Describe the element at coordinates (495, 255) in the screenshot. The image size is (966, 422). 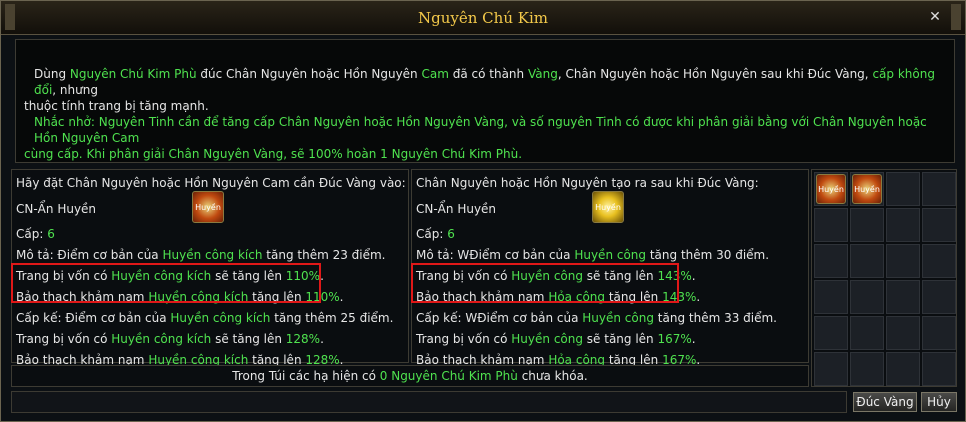
I see `text-segment: Mô tả: WĐiểm cơ bản của` at that location.